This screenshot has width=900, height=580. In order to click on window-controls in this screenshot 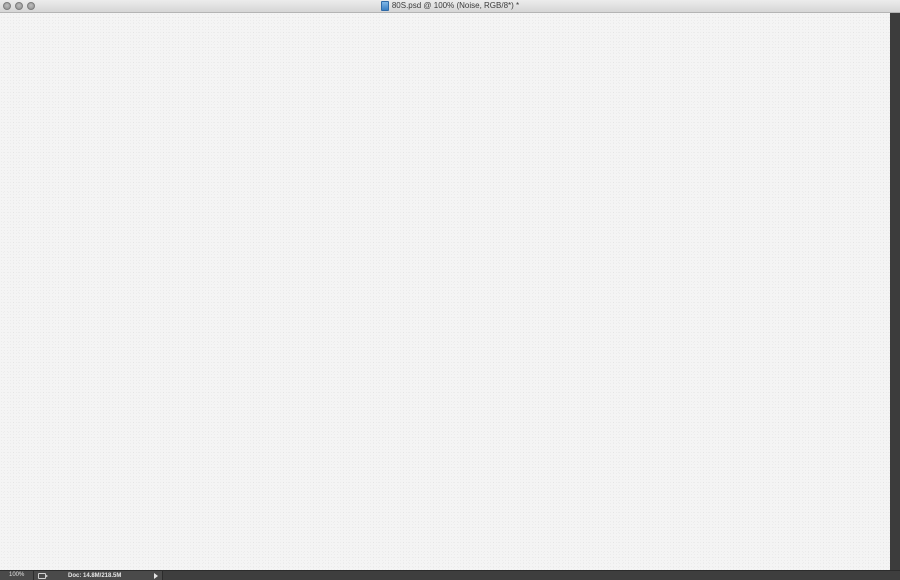, I will do `click(19, 6)`.